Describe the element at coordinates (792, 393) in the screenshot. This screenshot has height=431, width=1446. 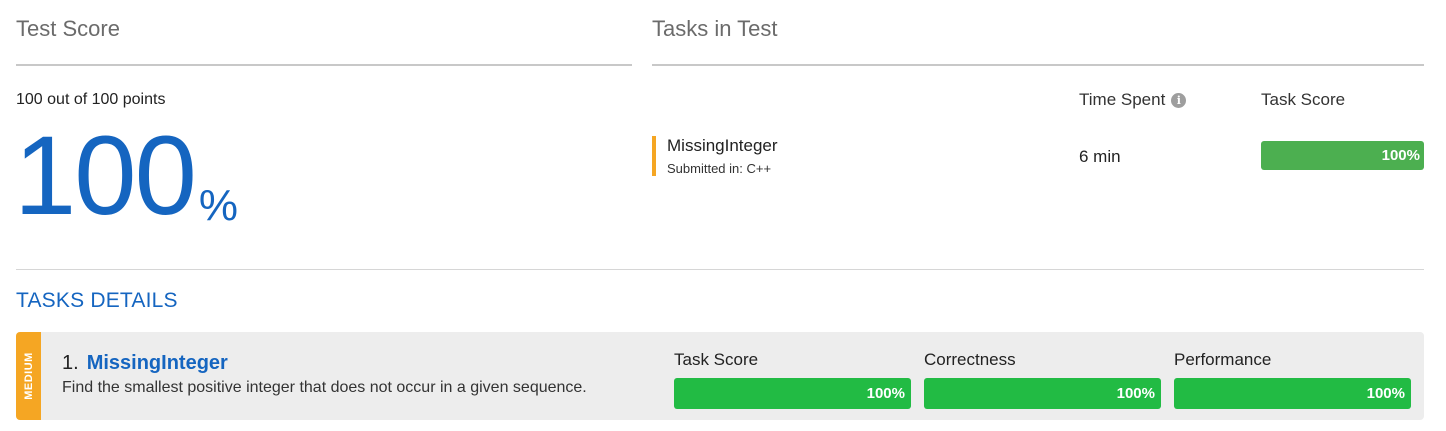
I see `metric-task-score-bar: 100%` at that location.